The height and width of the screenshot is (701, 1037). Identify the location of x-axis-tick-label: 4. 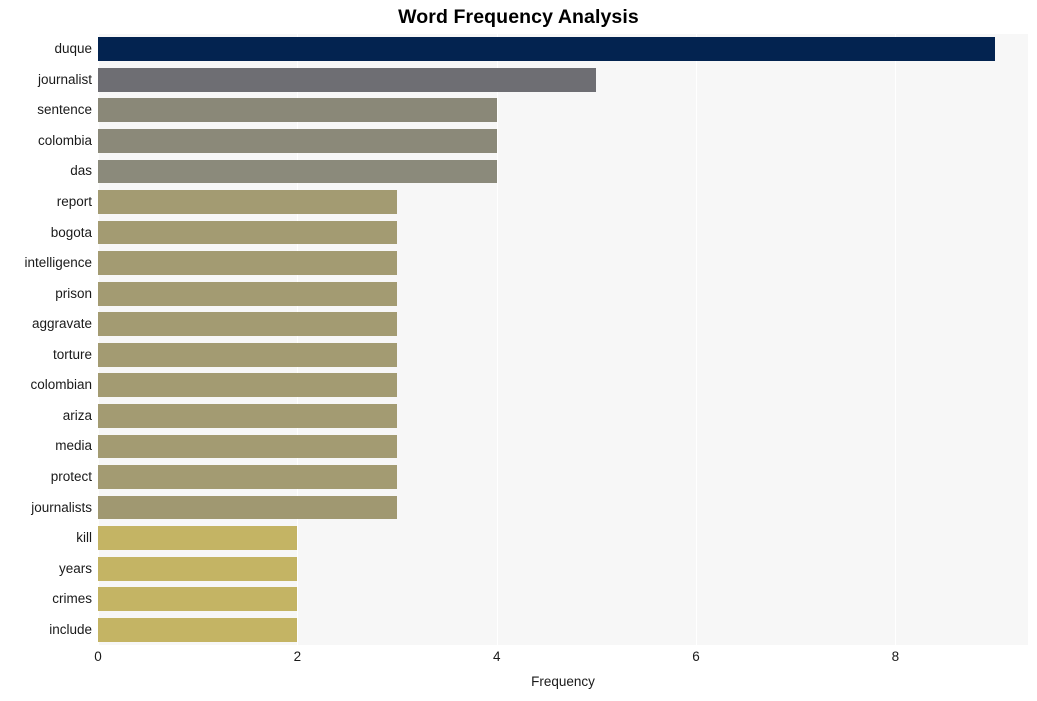
(496, 656).